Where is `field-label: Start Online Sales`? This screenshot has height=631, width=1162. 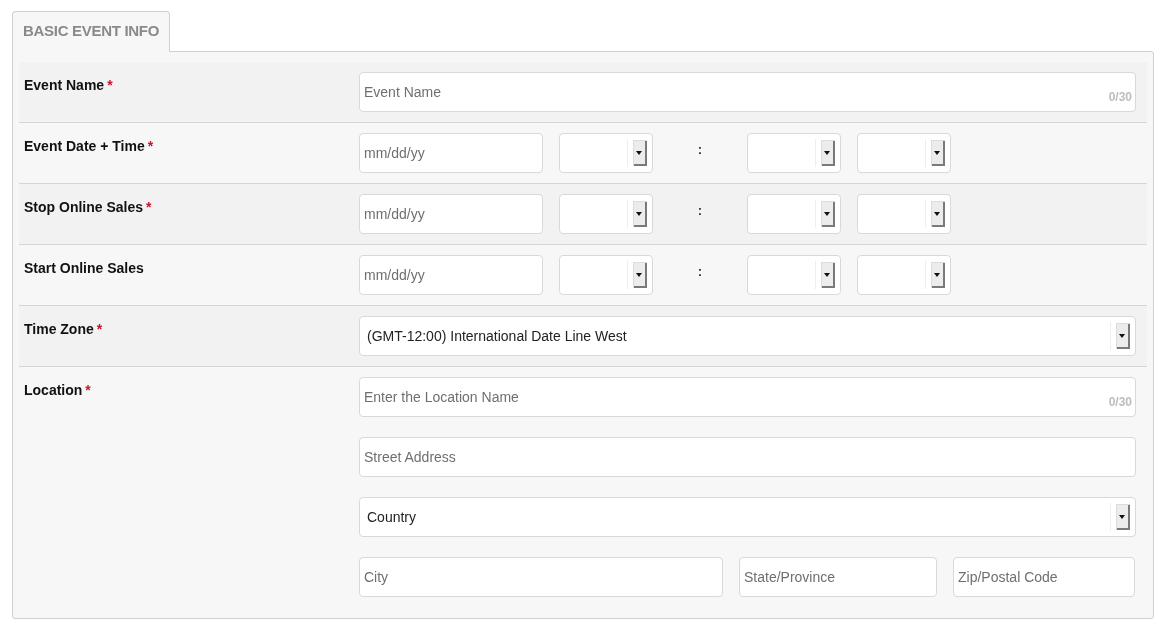
field-label: Start Online Sales is located at coordinates (84, 268).